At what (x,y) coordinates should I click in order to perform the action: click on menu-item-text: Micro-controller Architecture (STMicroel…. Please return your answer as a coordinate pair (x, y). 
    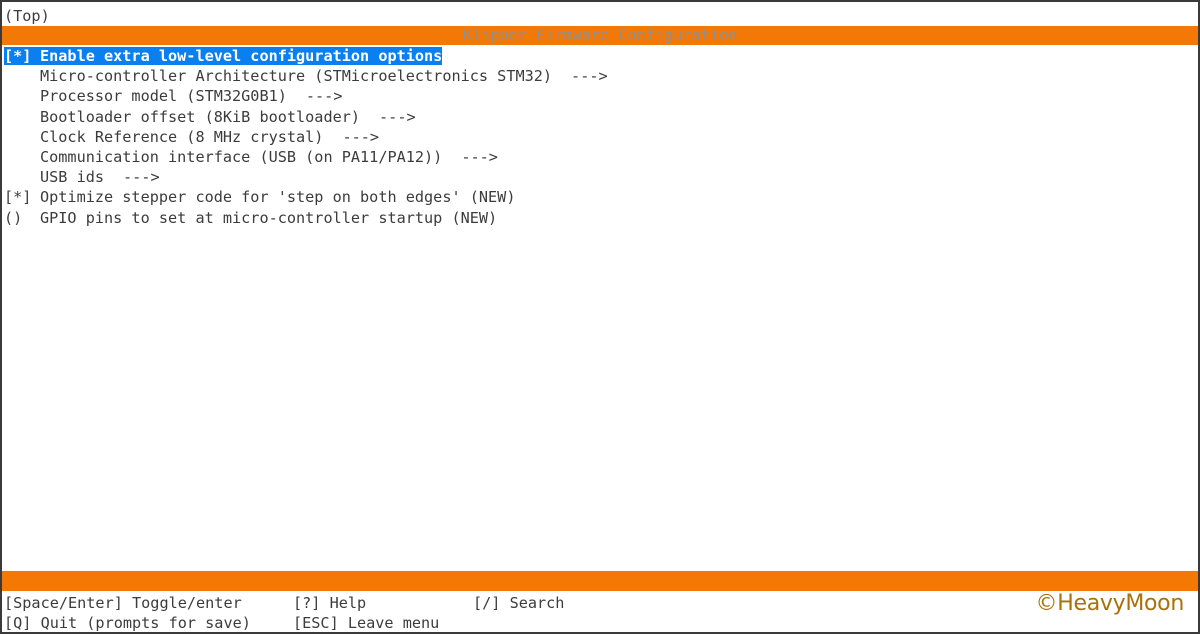
    Looking at the image, I should click on (278, 76).